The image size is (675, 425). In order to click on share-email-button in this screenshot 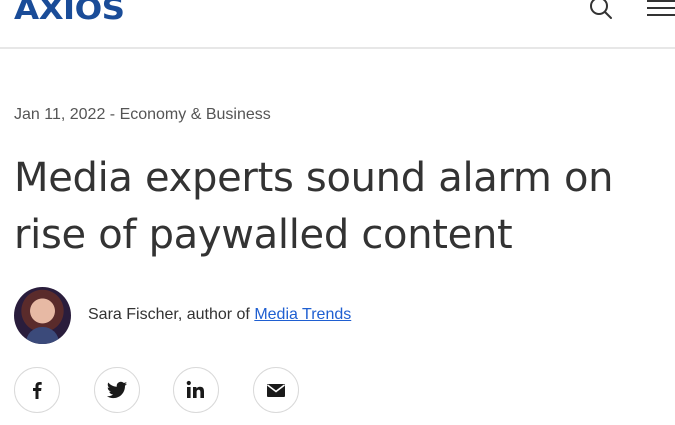, I will do `click(276, 390)`.